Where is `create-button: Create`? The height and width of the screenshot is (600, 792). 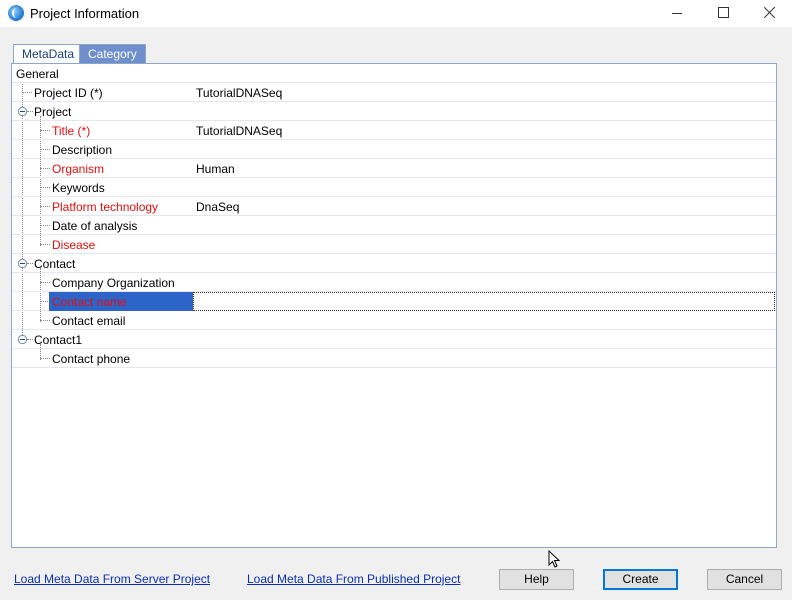
create-button: Create is located at coordinates (640, 579).